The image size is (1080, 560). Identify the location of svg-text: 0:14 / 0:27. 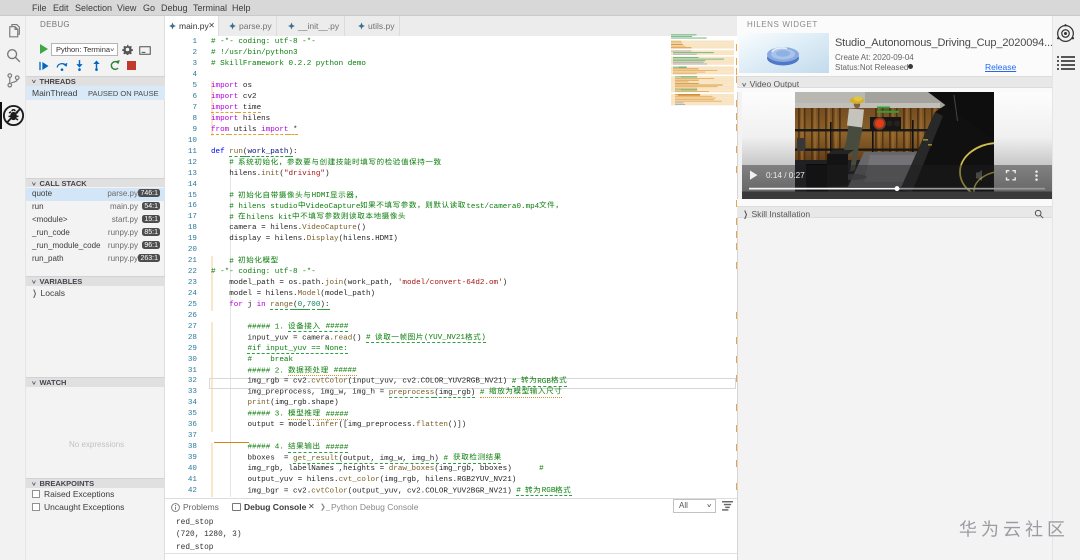
(785, 175).